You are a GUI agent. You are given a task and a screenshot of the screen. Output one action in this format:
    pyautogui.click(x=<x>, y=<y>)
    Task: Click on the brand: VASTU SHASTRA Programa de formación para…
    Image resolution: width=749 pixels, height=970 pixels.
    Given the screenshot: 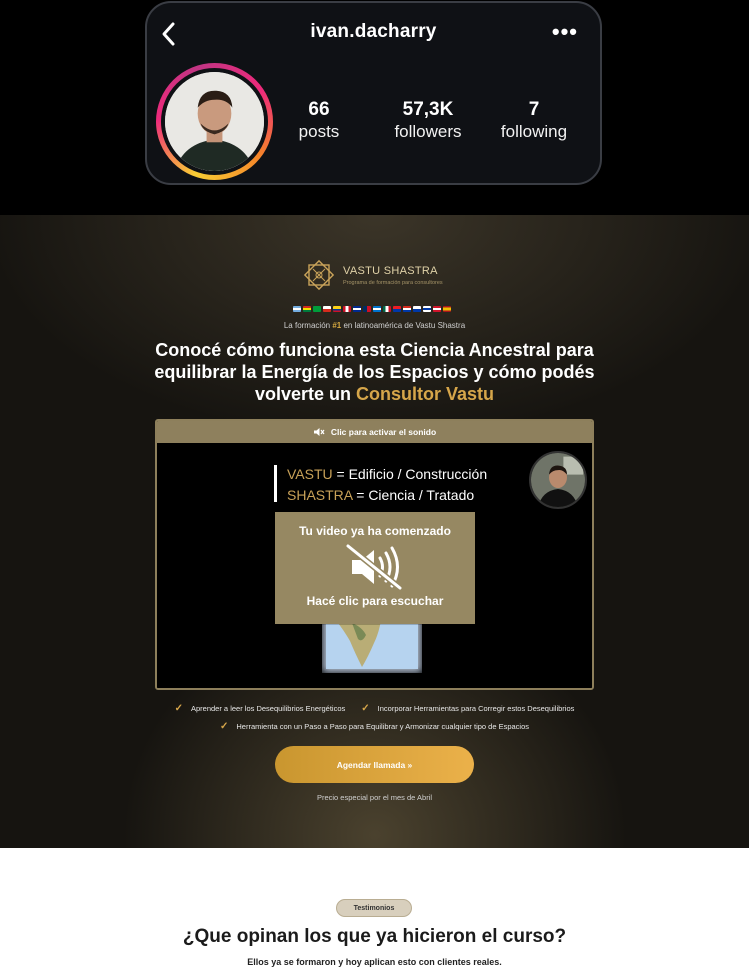 What is the action you would take?
    pyautogui.click(x=373, y=275)
    